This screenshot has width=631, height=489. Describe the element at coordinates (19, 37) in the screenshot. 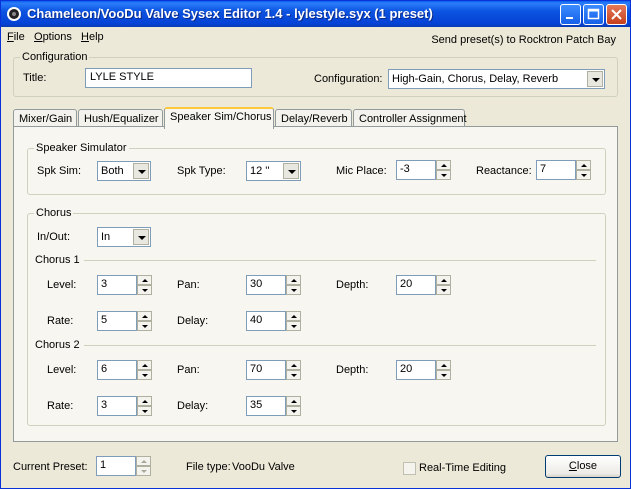

I see `menu-file-label: ile` at that location.